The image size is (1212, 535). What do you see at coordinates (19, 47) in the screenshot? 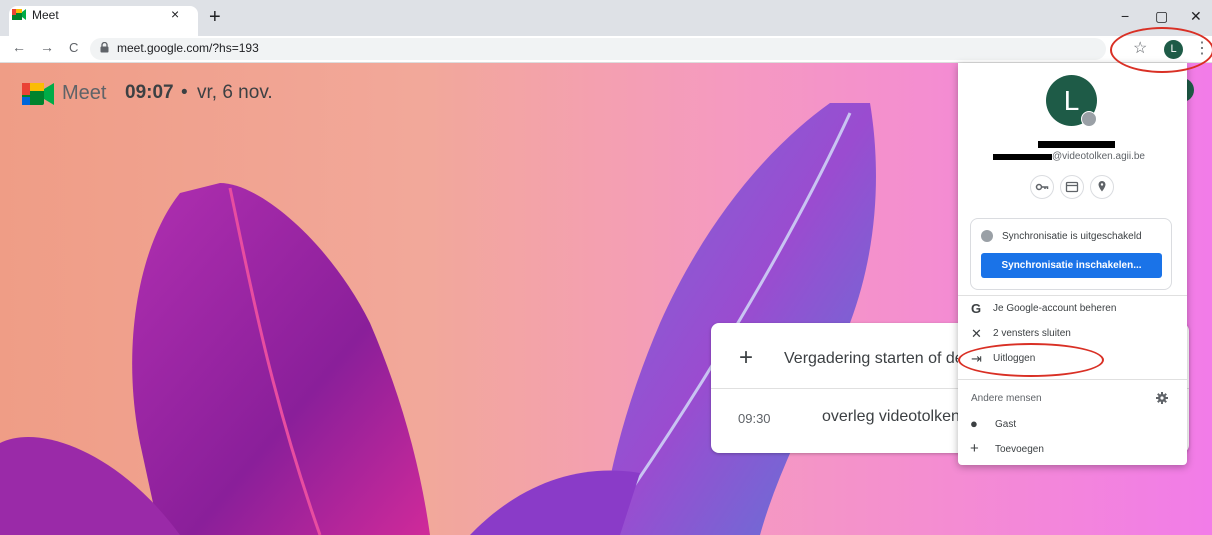
I see `back-button: ←` at bounding box center [19, 47].